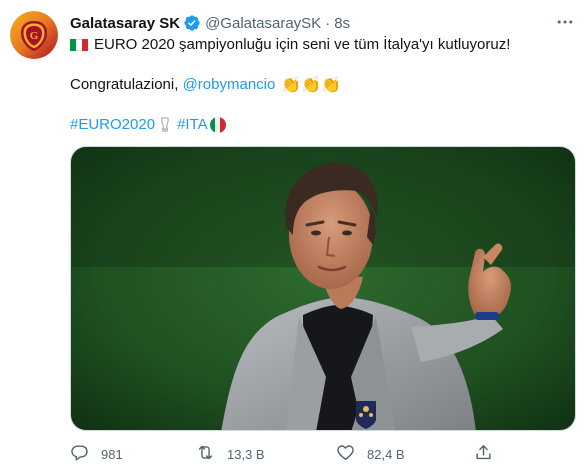 Image resolution: width=584 pixels, height=475 pixels. Describe the element at coordinates (311, 84) in the screenshot. I see `clapping-hands-icon: 👏👏👏` at that location.